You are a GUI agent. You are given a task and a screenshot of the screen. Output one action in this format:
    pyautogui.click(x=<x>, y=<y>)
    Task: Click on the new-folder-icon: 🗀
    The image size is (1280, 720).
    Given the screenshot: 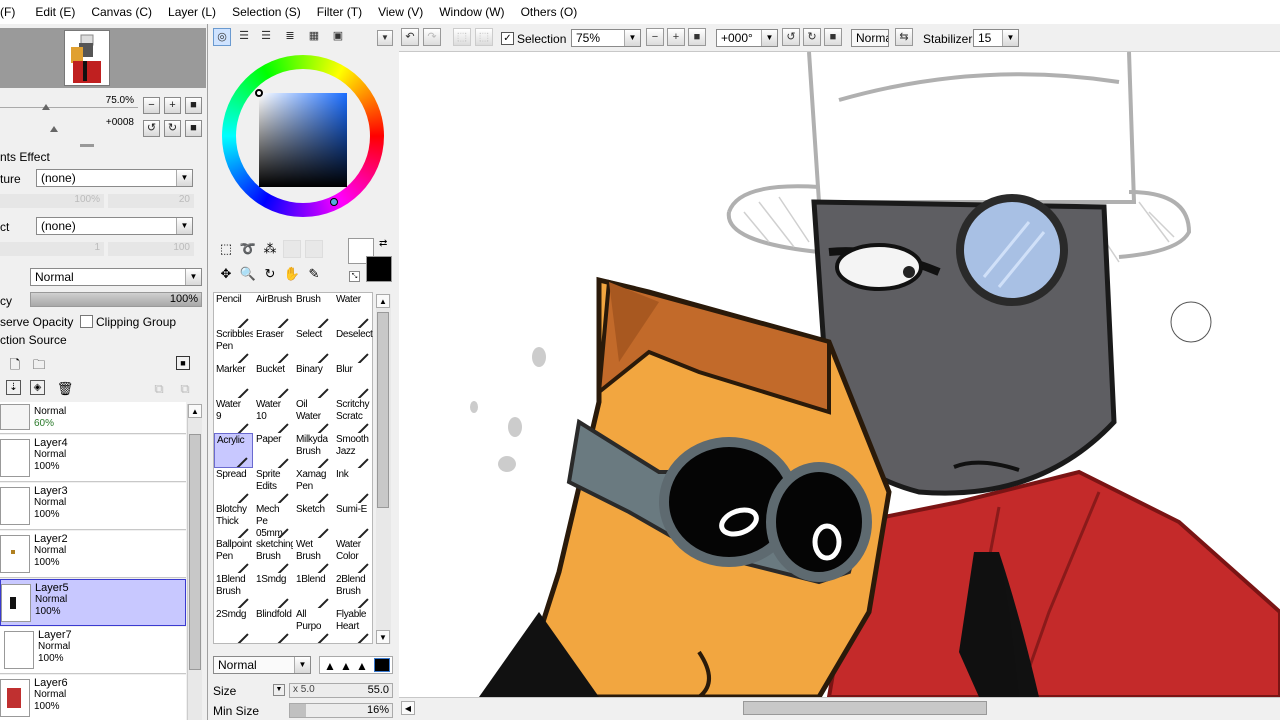 What is the action you would take?
    pyautogui.click(x=39, y=365)
    